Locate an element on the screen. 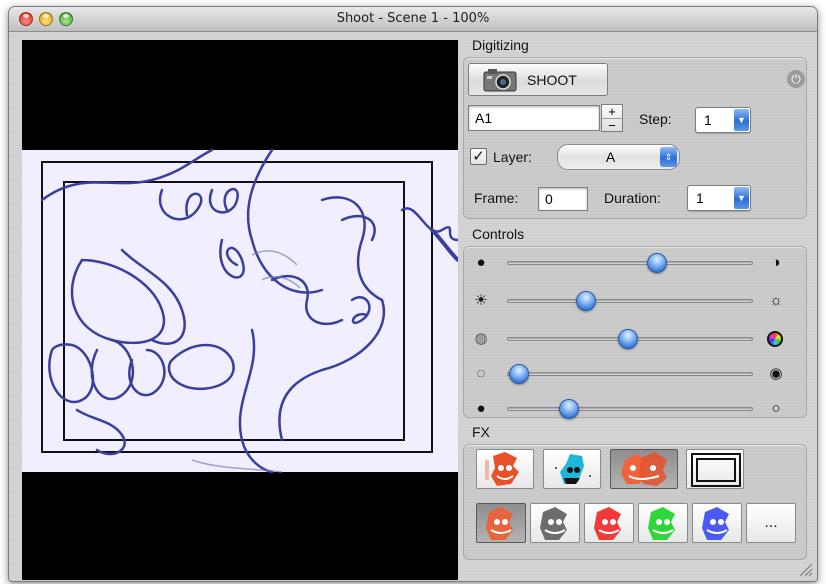  exposure-stepper: + − is located at coordinates (612, 118).